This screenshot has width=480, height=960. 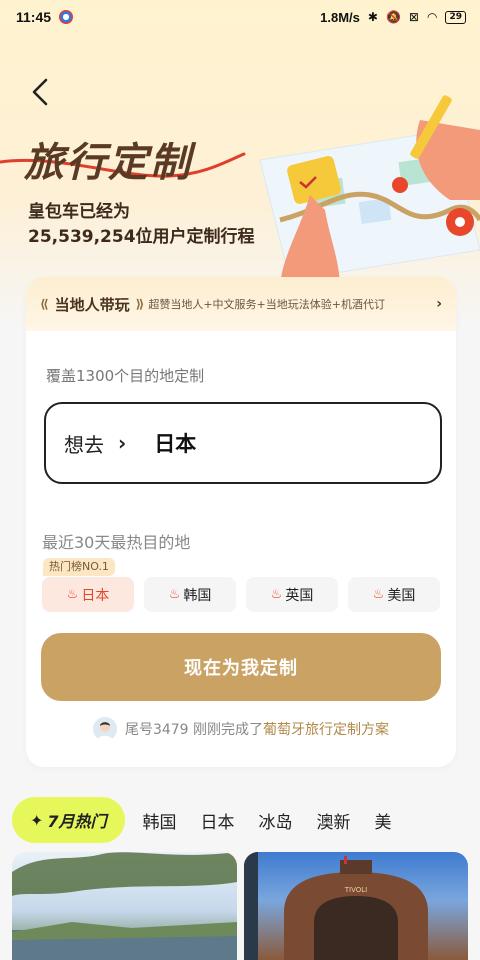 I want to click on sim-off-icon: ⊠, so click(x=413, y=17).